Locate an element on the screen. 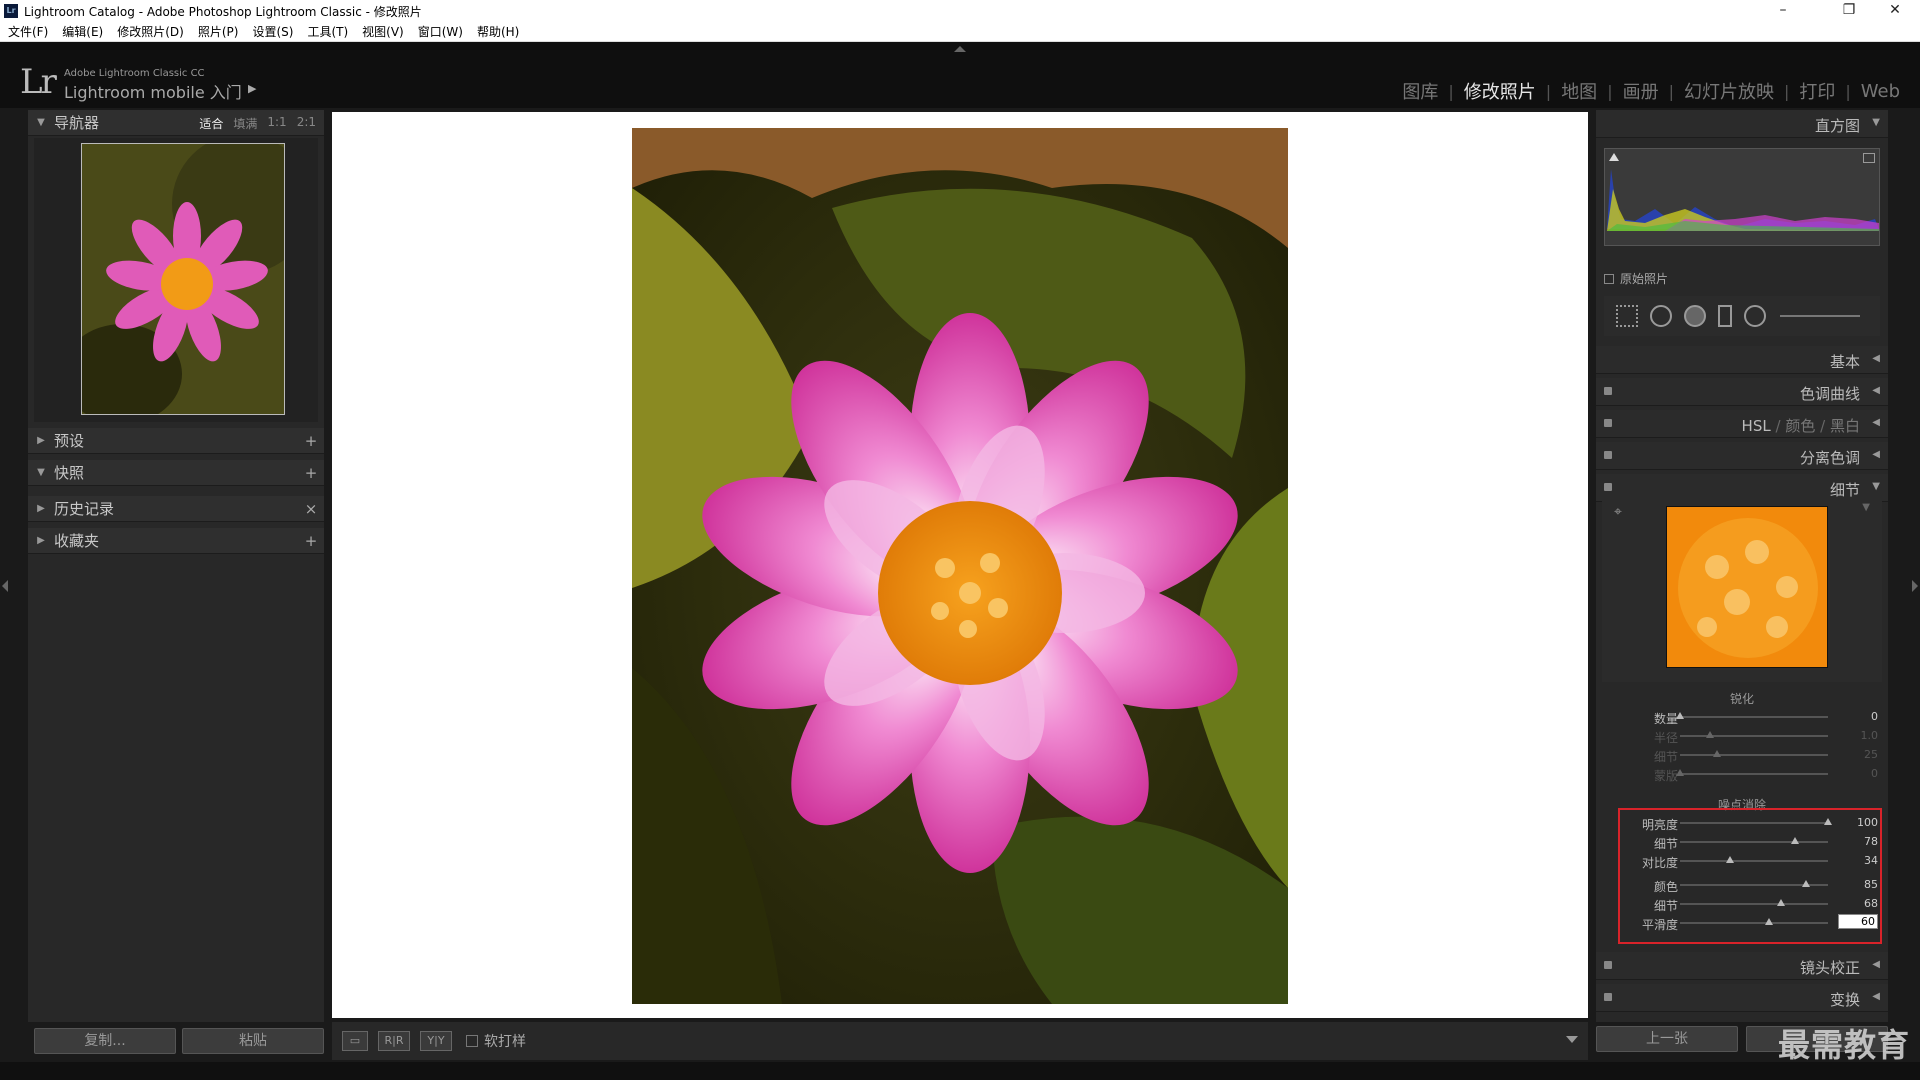 The width and height of the screenshot is (1920, 1080). tone-curve-header: 色调曲线 ◀ is located at coordinates (1742, 392).